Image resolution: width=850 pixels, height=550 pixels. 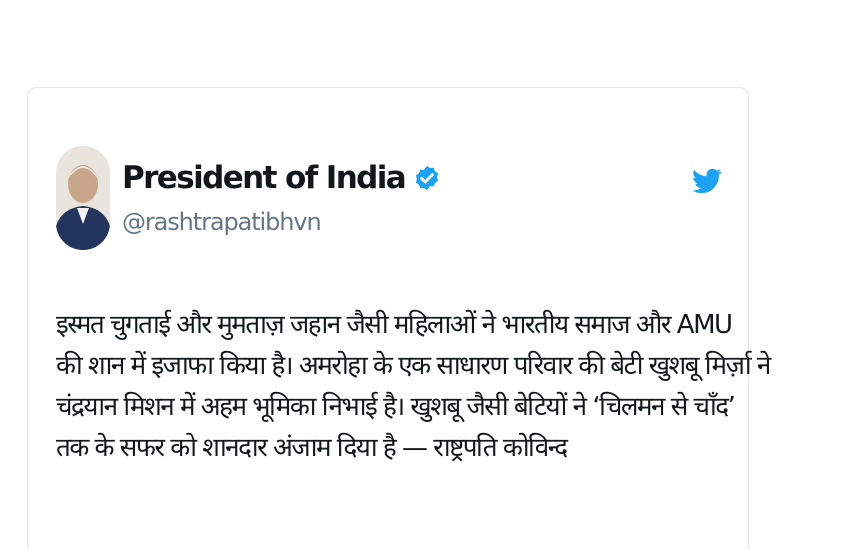 What do you see at coordinates (264, 178) in the screenshot?
I see `author-display-name: President of India` at bounding box center [264, 178].